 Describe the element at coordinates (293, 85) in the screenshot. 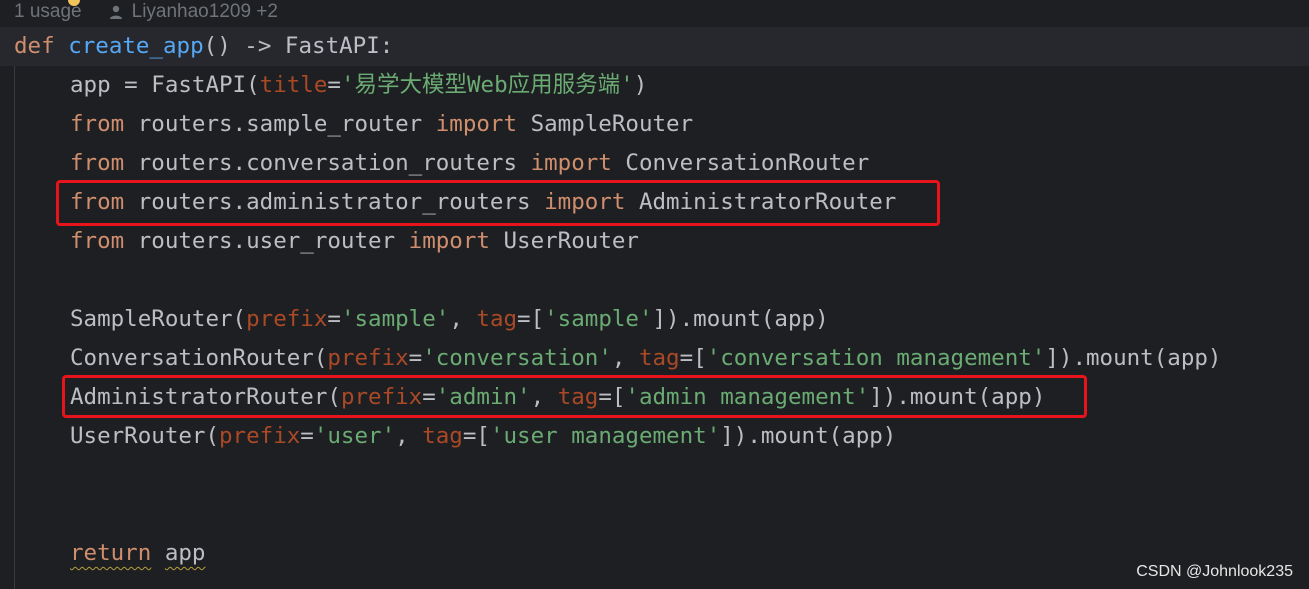

I see `code-token: title` at that location.